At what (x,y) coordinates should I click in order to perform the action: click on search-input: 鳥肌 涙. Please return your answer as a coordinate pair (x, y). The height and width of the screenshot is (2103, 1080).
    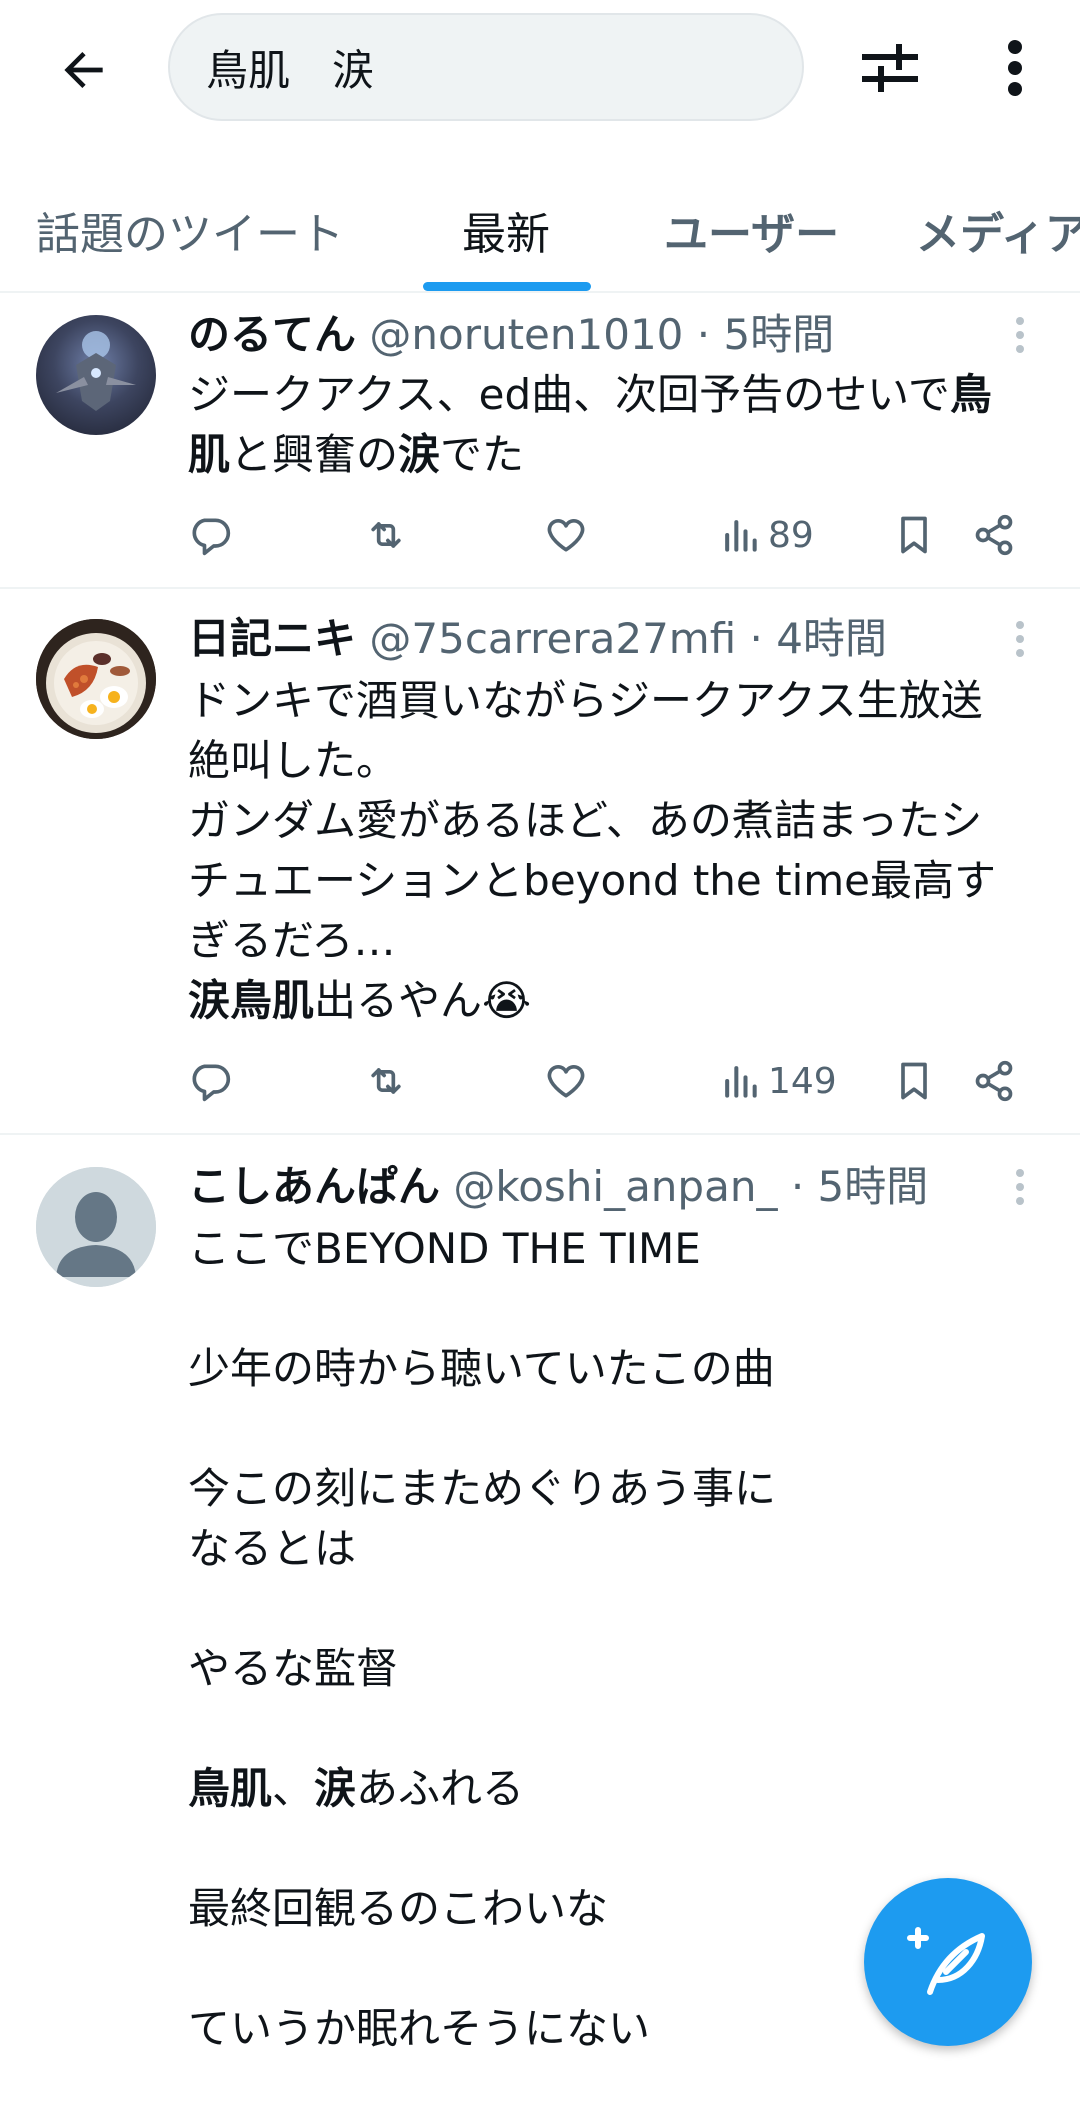
    Looking at the image, I should click on (486, 67).